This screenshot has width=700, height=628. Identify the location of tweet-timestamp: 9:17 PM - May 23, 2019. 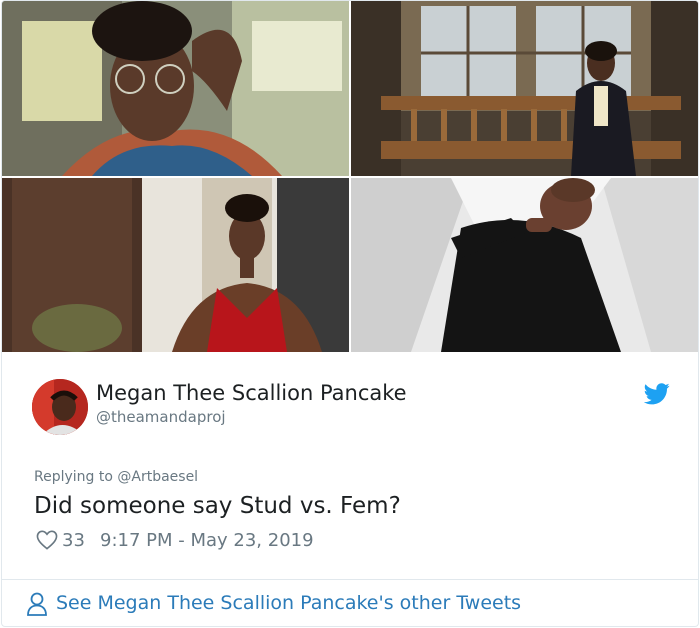
(207, 540).